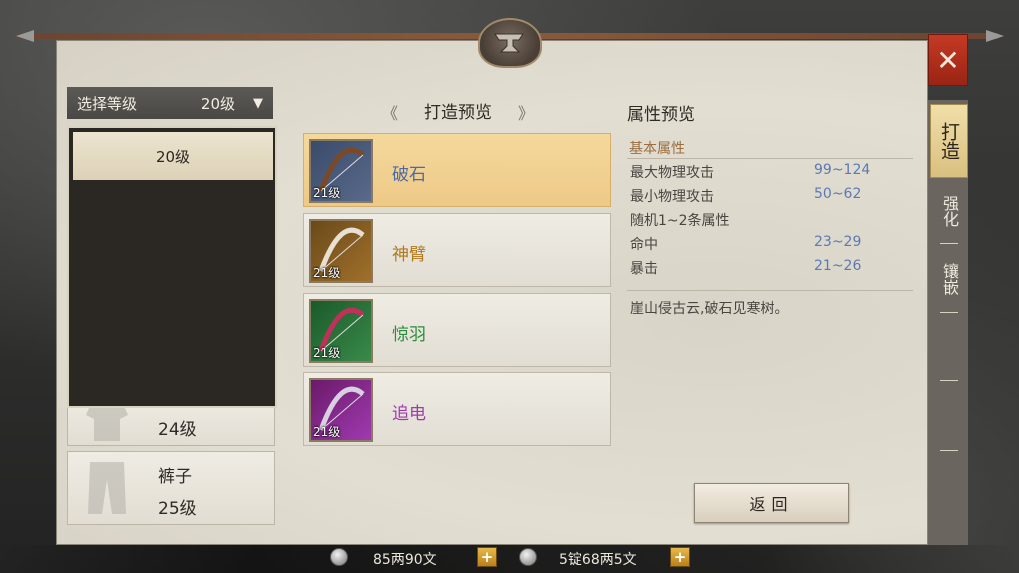  I want to click on tab-inlay: 镶嵌, so click(949, 279).